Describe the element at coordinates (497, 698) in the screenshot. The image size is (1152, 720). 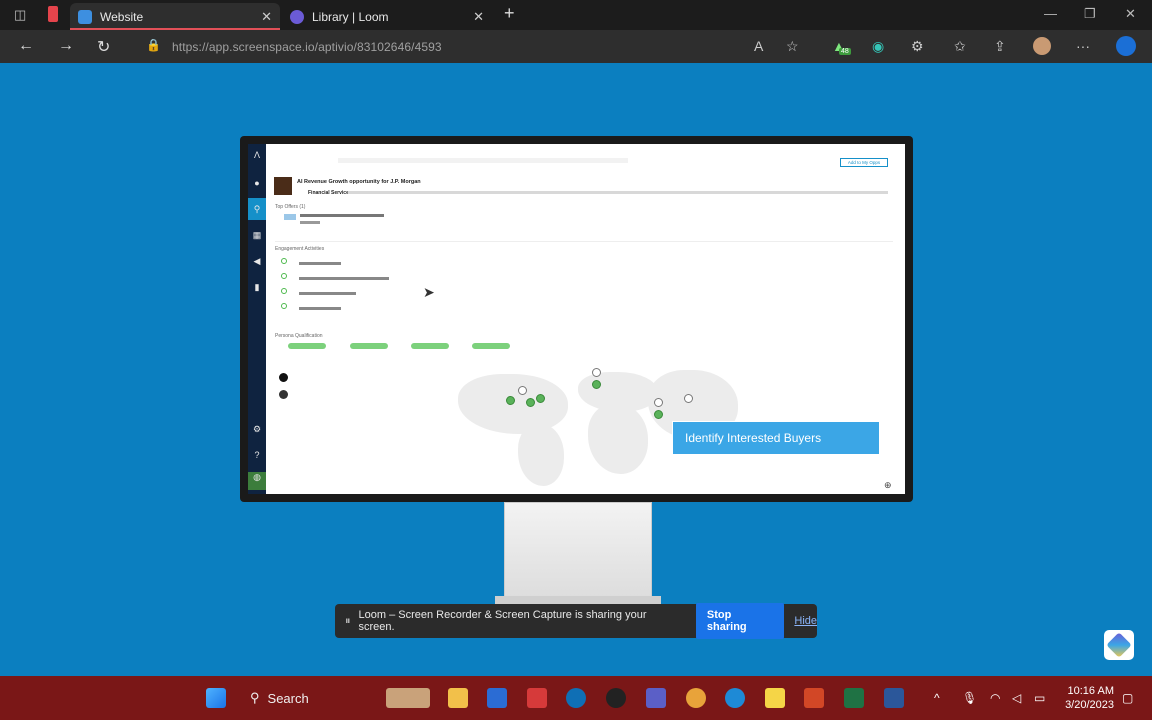
I see `store-icon` at that location.